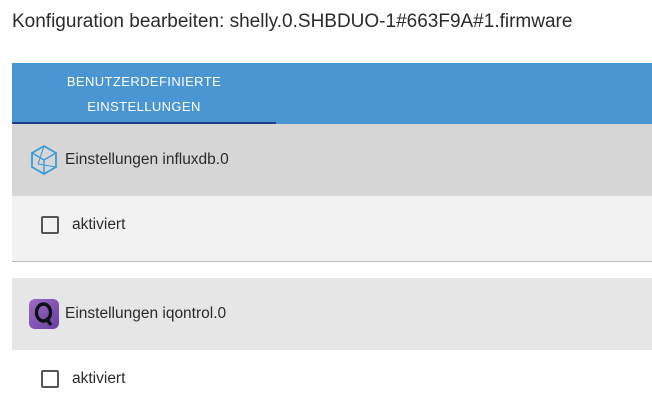 The height and width of the screenshot is (416, 652). Describe the element at coordinates (146, 313) in the screenshot. I see `section-title: Einstellungen iqontrol.0` at that location.